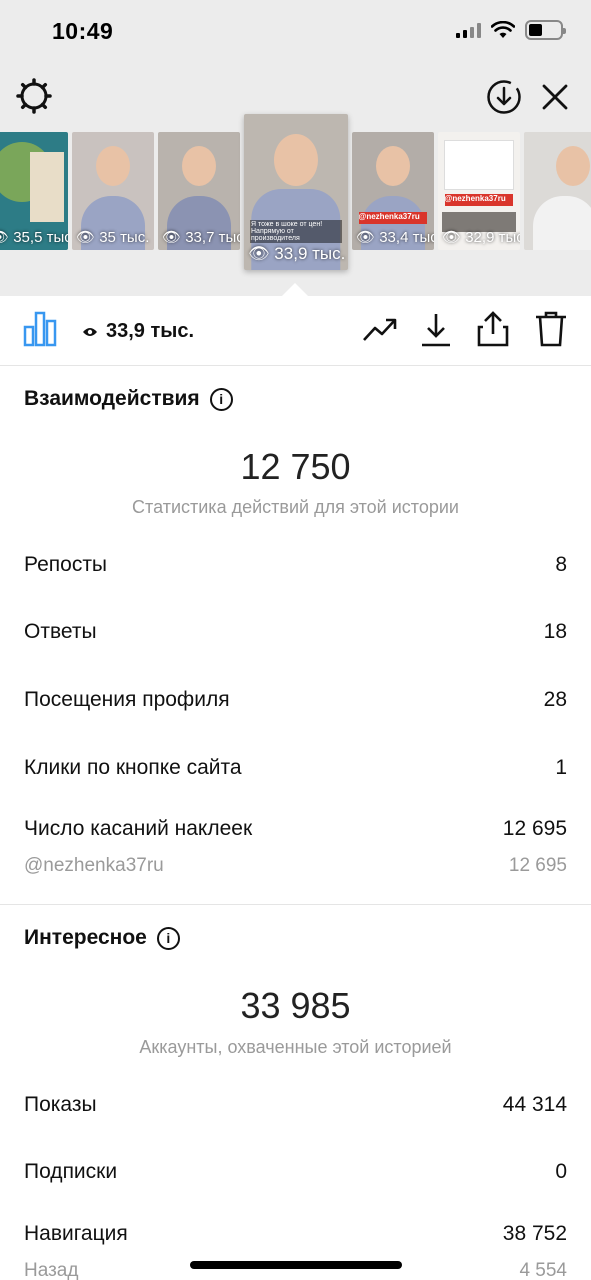 This screenshot has height=1280, width=591. What do you see at coordinates (555, 631) in the screenshot?
I see `stat-value: 18` at bounding box center [555, 631].